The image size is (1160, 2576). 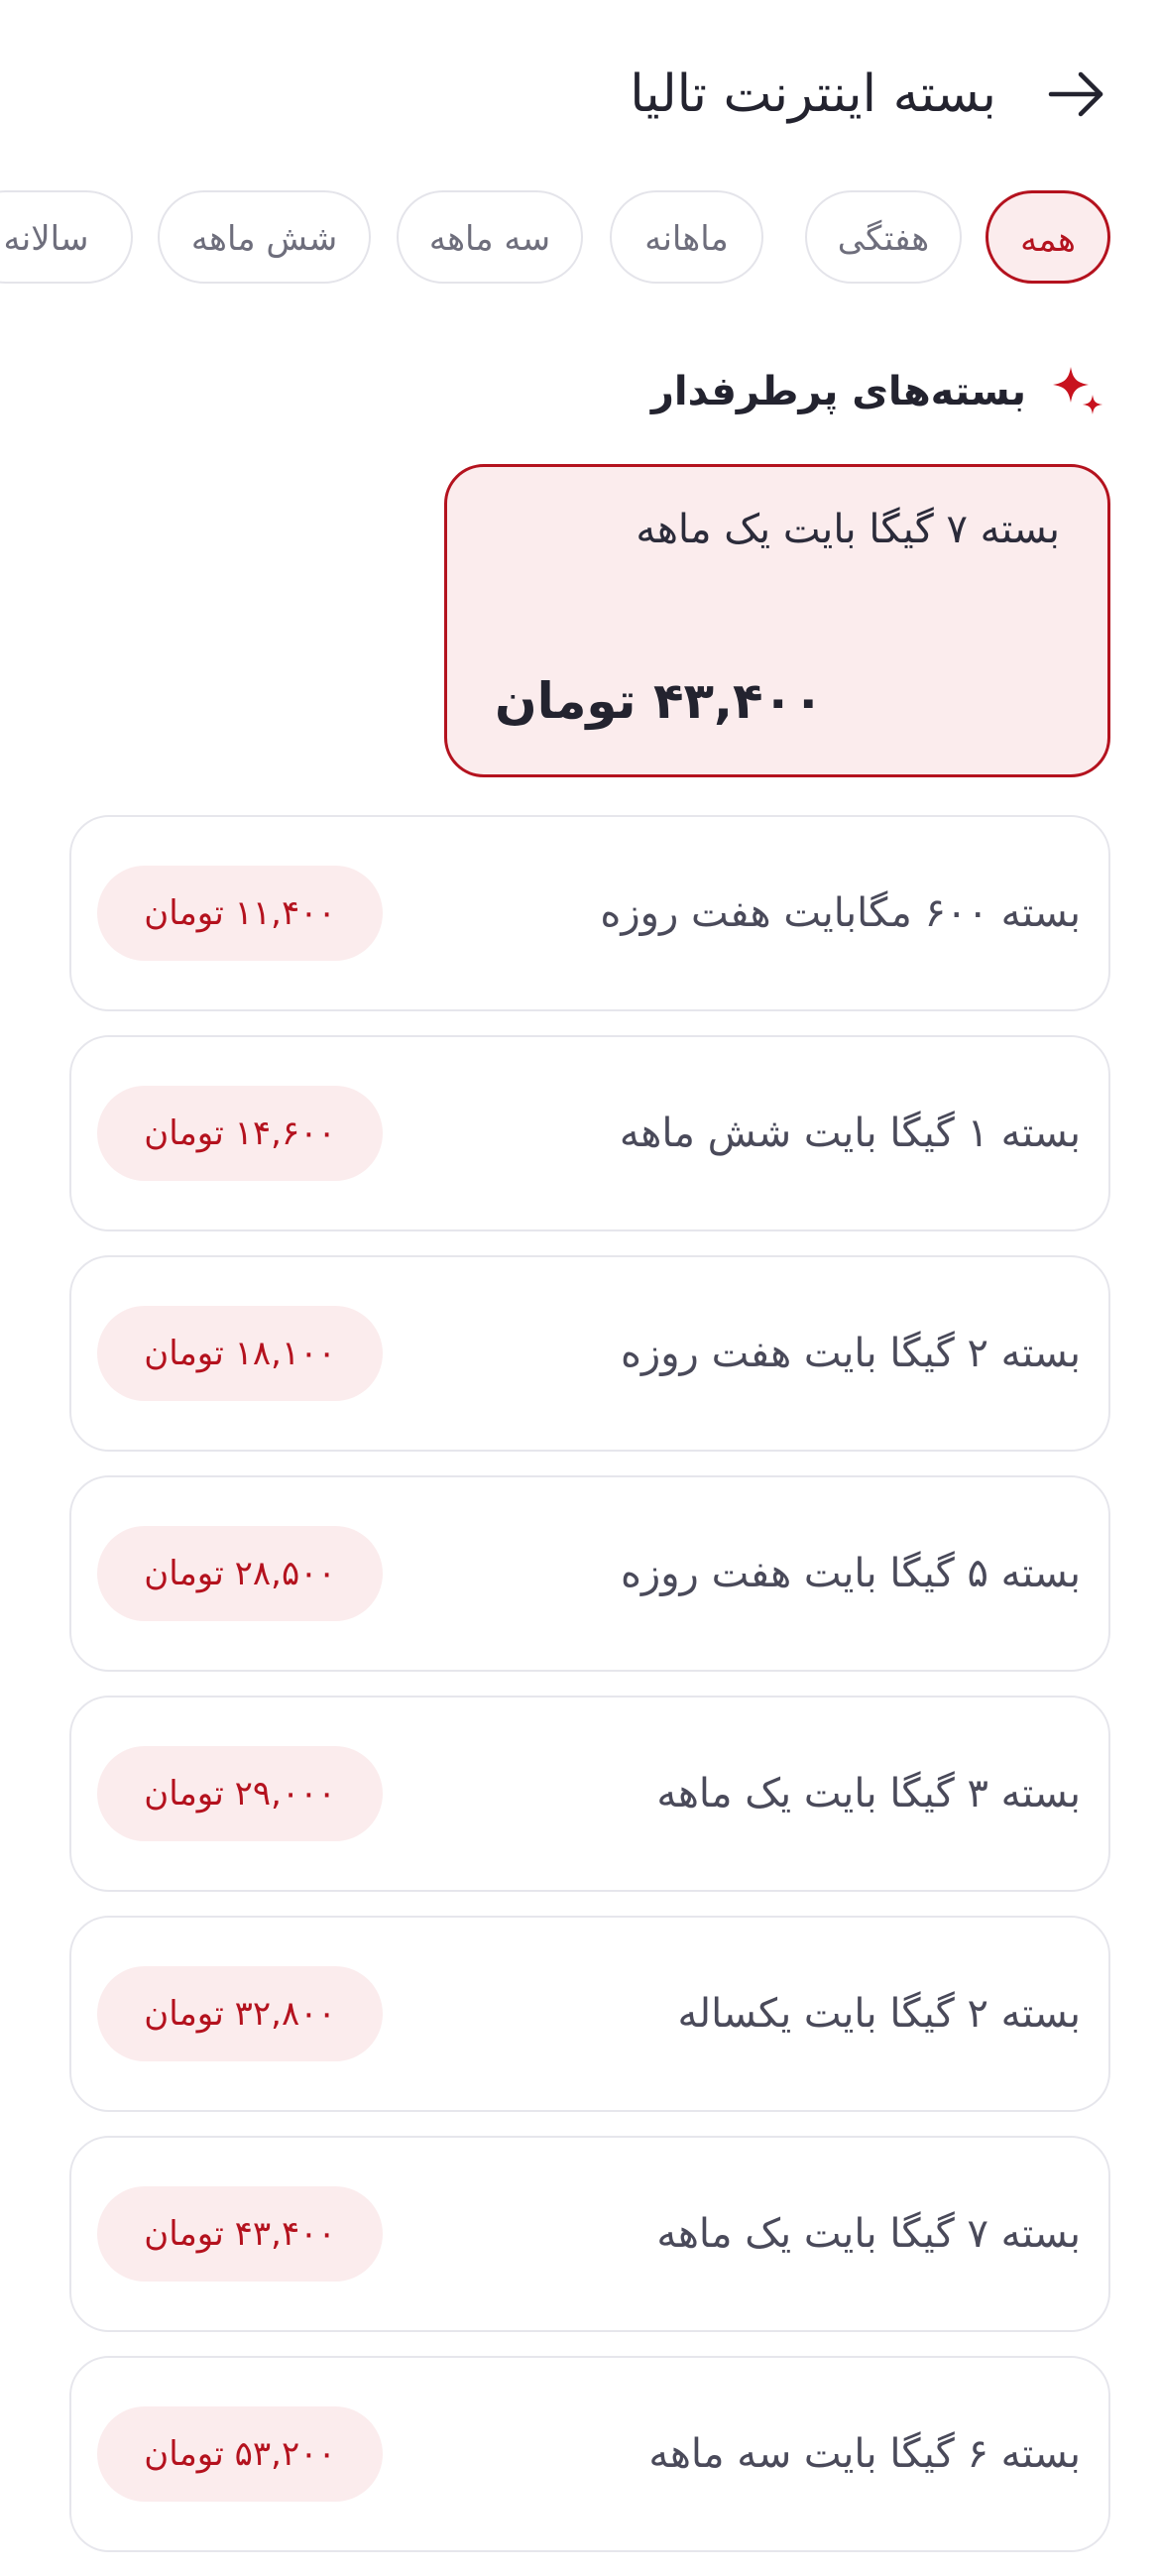 What do you see at coordinates (589, 2014) in the screenshot?
I see `package-item: بسته ۲ گیگا بایت یکساله ۳۲,۸۰۰ تومان` at bounding box center [589, 2014].